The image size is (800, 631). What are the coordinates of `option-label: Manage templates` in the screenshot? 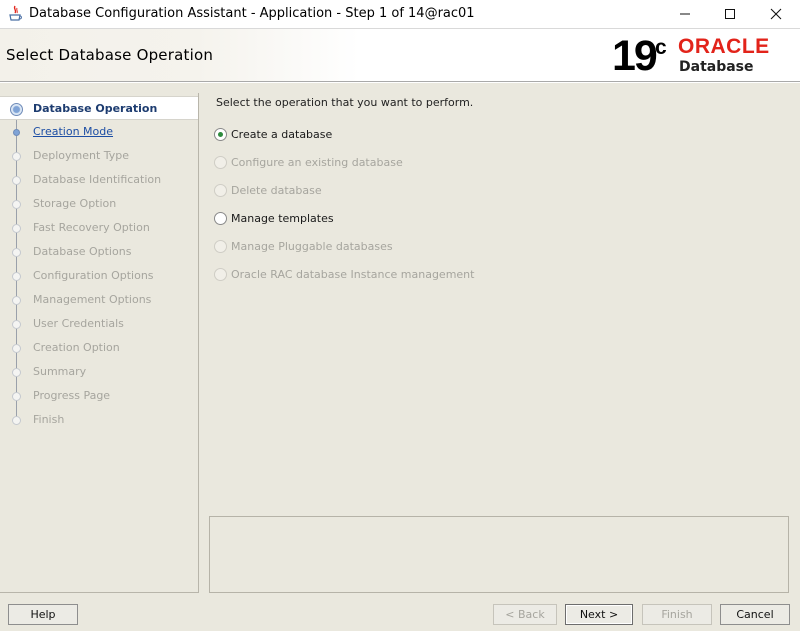 It's located at (282, 218).